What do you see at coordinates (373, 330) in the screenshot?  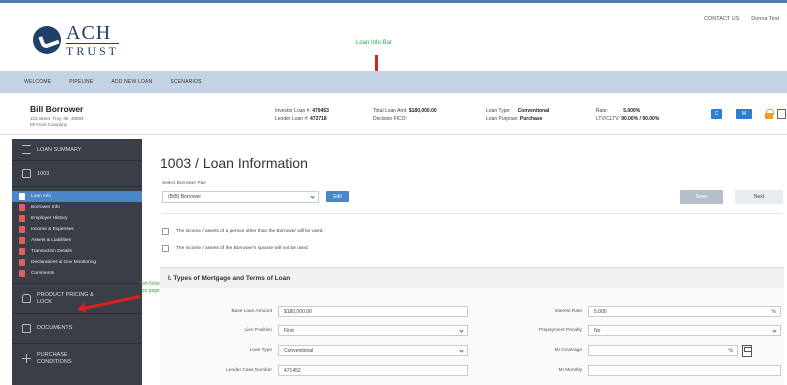 I see `lien-position-select: First` at bounding box center [373, 330].